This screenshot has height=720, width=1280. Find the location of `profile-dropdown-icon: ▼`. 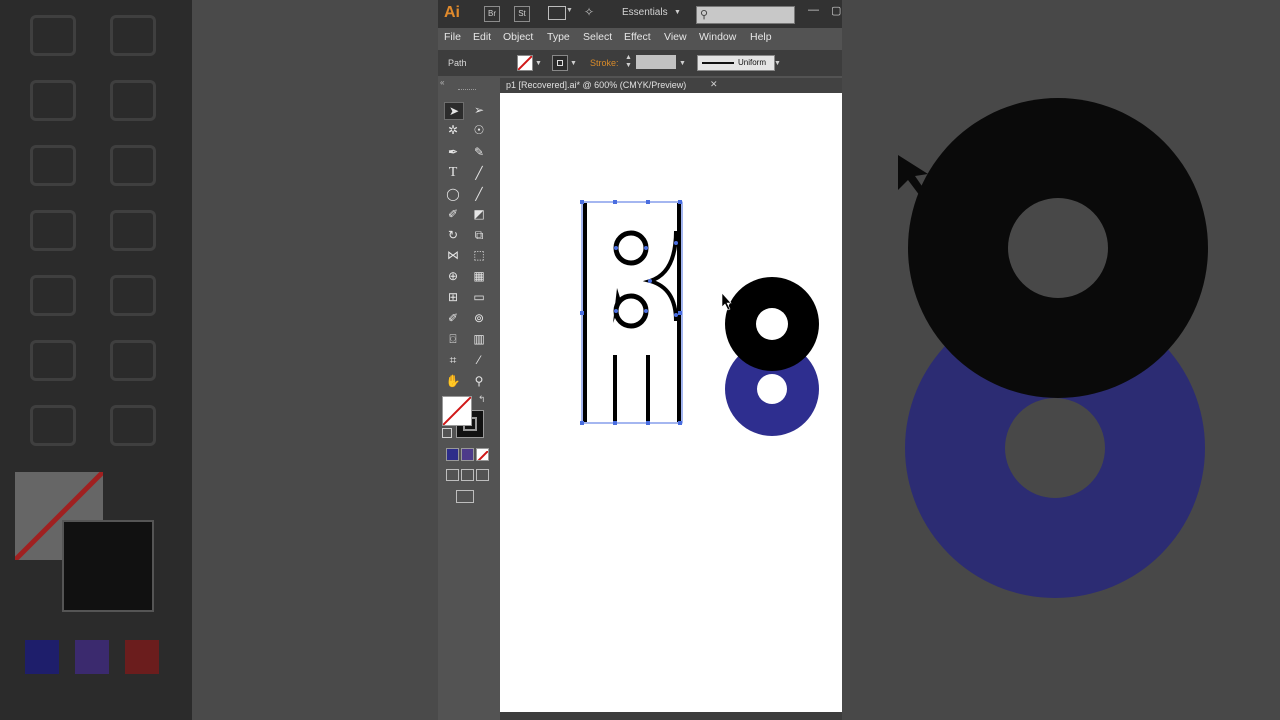

profile-dropdown-icon: ▼ is located at coordinates (777, 63).